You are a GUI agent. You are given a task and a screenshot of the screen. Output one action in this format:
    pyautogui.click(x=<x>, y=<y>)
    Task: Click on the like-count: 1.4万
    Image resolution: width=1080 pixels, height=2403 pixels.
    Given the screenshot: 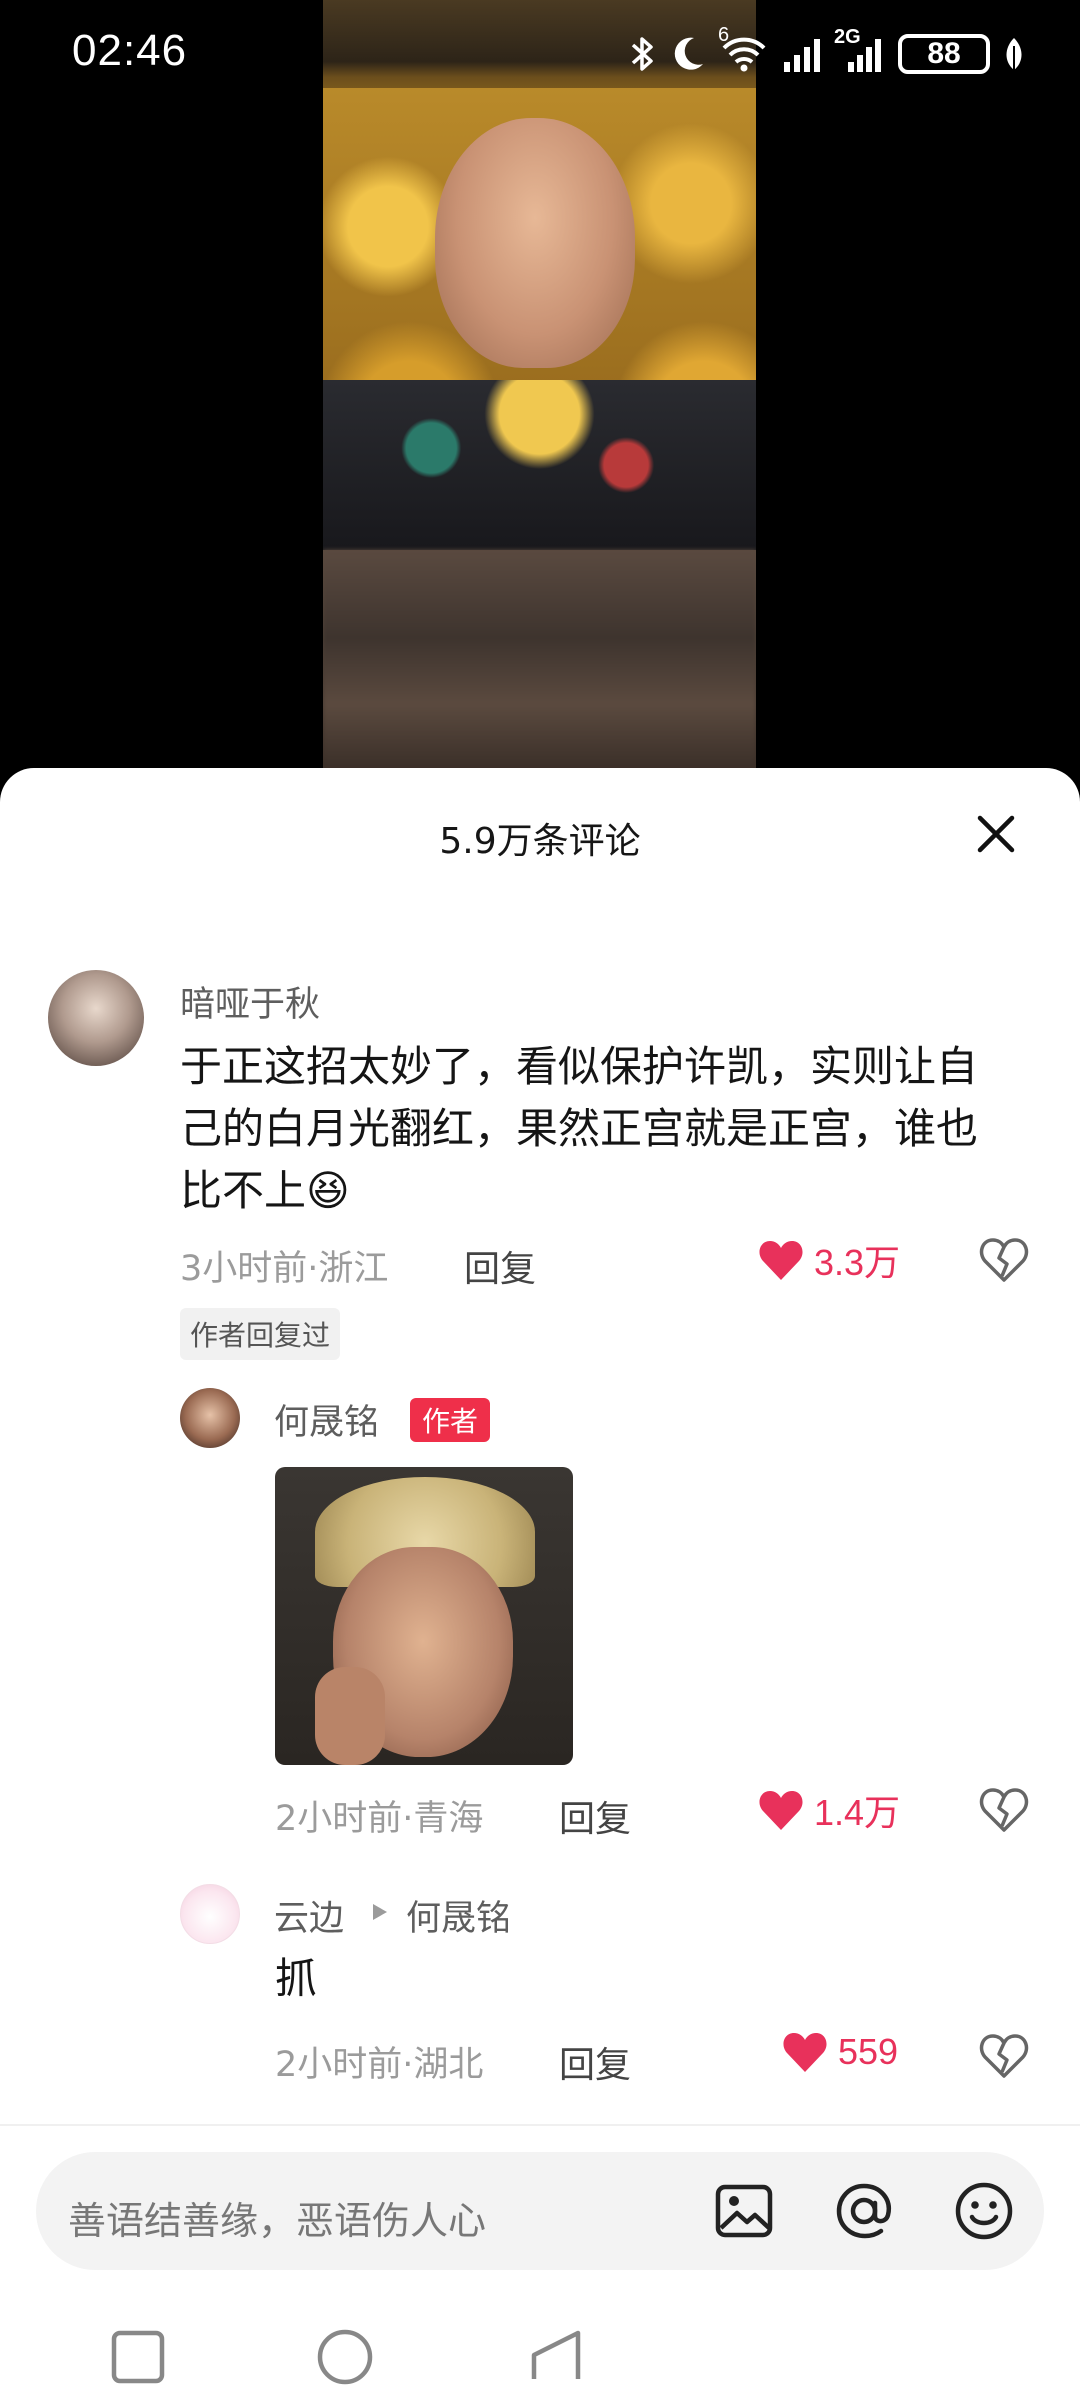 What is the action you would take?
    pyautogui.click(x=857, y=1812)
    